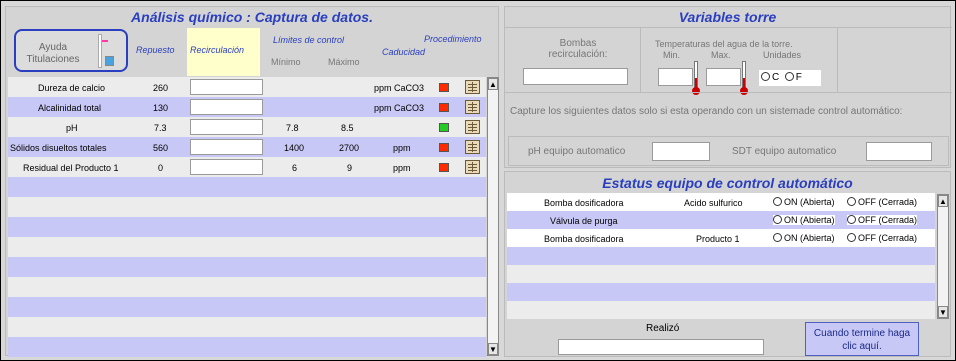 This screenshot has height=361, width=956. Describe the element at coordinates (160, 128) in the screenshot. I see `repuesto-value: 7.3` at that location.